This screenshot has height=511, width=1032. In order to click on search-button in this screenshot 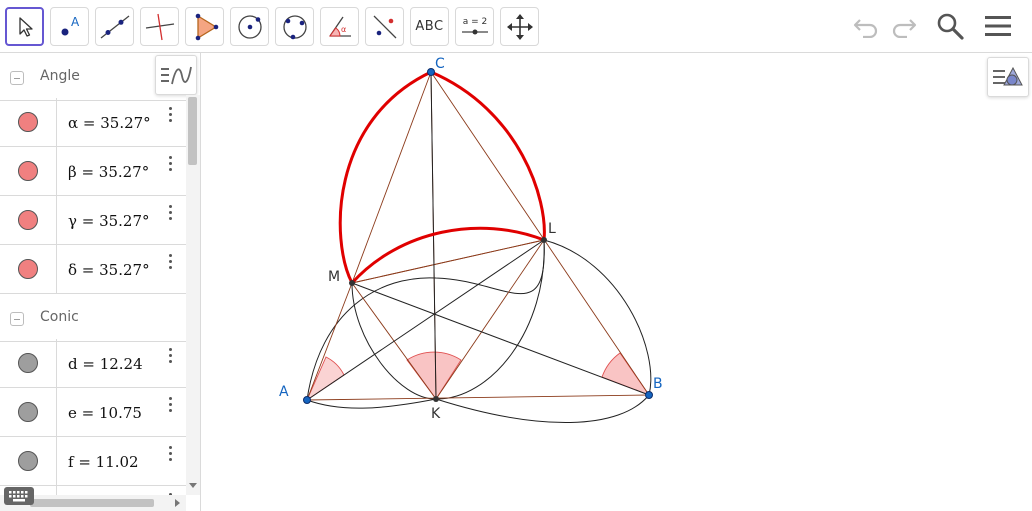, I will do `click(950, 26)`.